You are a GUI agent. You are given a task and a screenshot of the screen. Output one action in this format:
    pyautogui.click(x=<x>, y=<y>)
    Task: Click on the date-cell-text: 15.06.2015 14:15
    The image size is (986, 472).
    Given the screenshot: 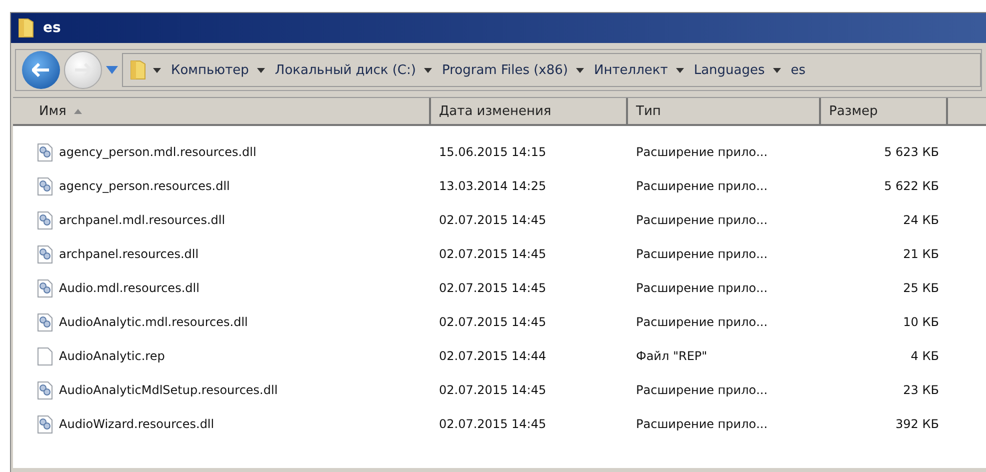 What is the action you would take?
    pyautogui.click(x=493, y=152)
    